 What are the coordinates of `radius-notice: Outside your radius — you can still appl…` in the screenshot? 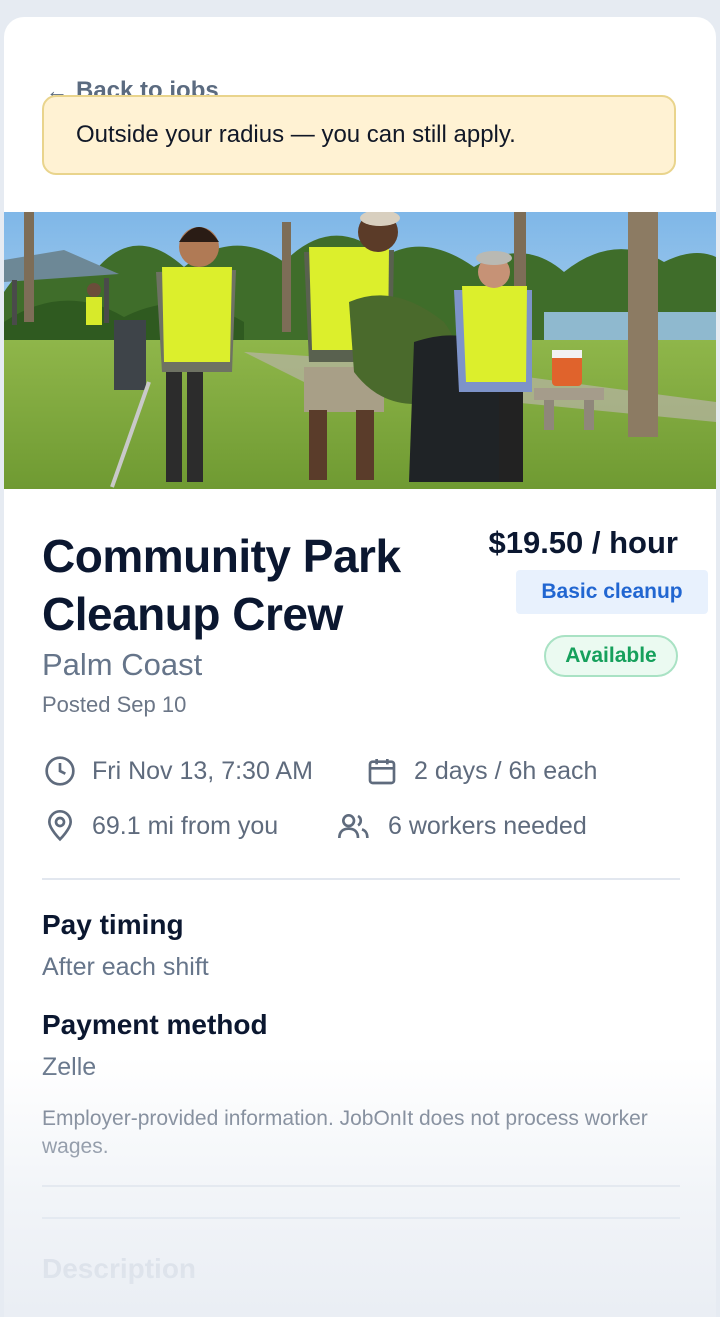 It's located at (359, 135).